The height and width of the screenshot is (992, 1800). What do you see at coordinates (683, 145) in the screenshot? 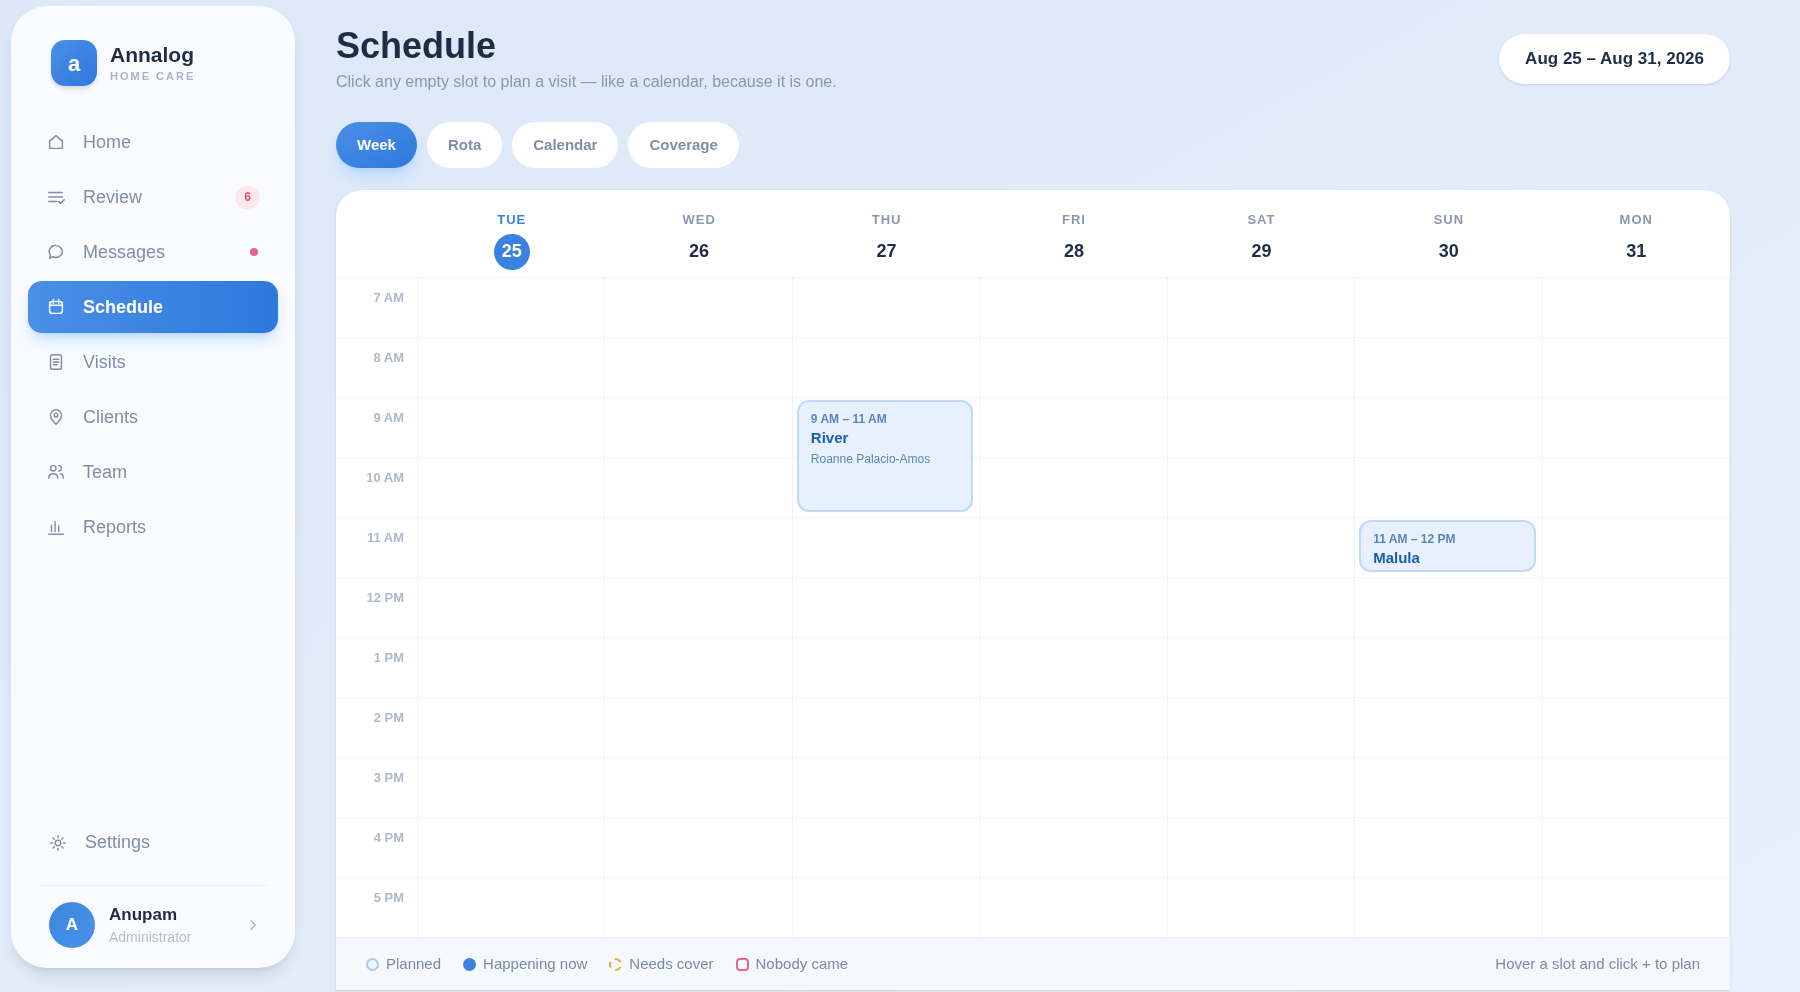
I see `view-tab: Coverage` at bounding box center [683, 145].